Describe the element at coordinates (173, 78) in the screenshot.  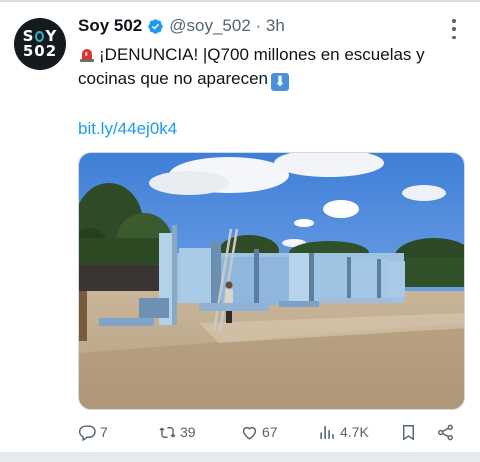
I see `tweet-text-line2: cocinas que no aparecen` at that location.